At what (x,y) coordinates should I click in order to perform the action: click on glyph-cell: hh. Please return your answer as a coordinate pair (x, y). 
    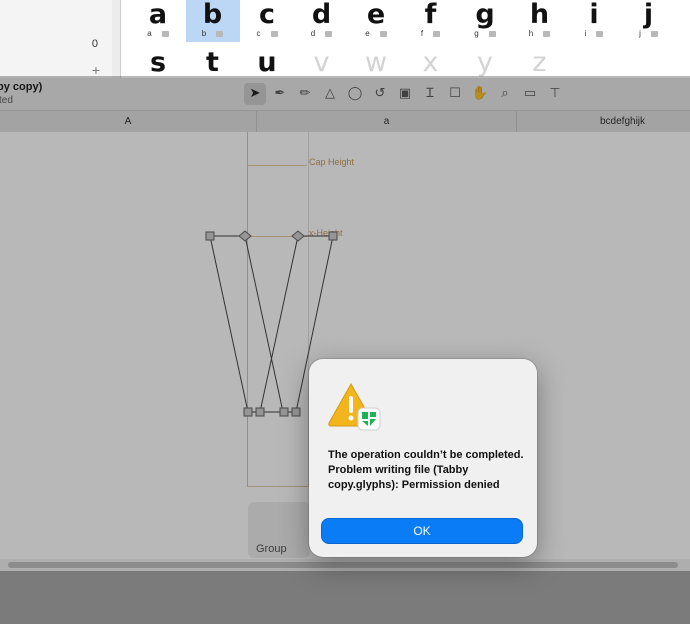
    Looking at the image, I should click on (540, 21).